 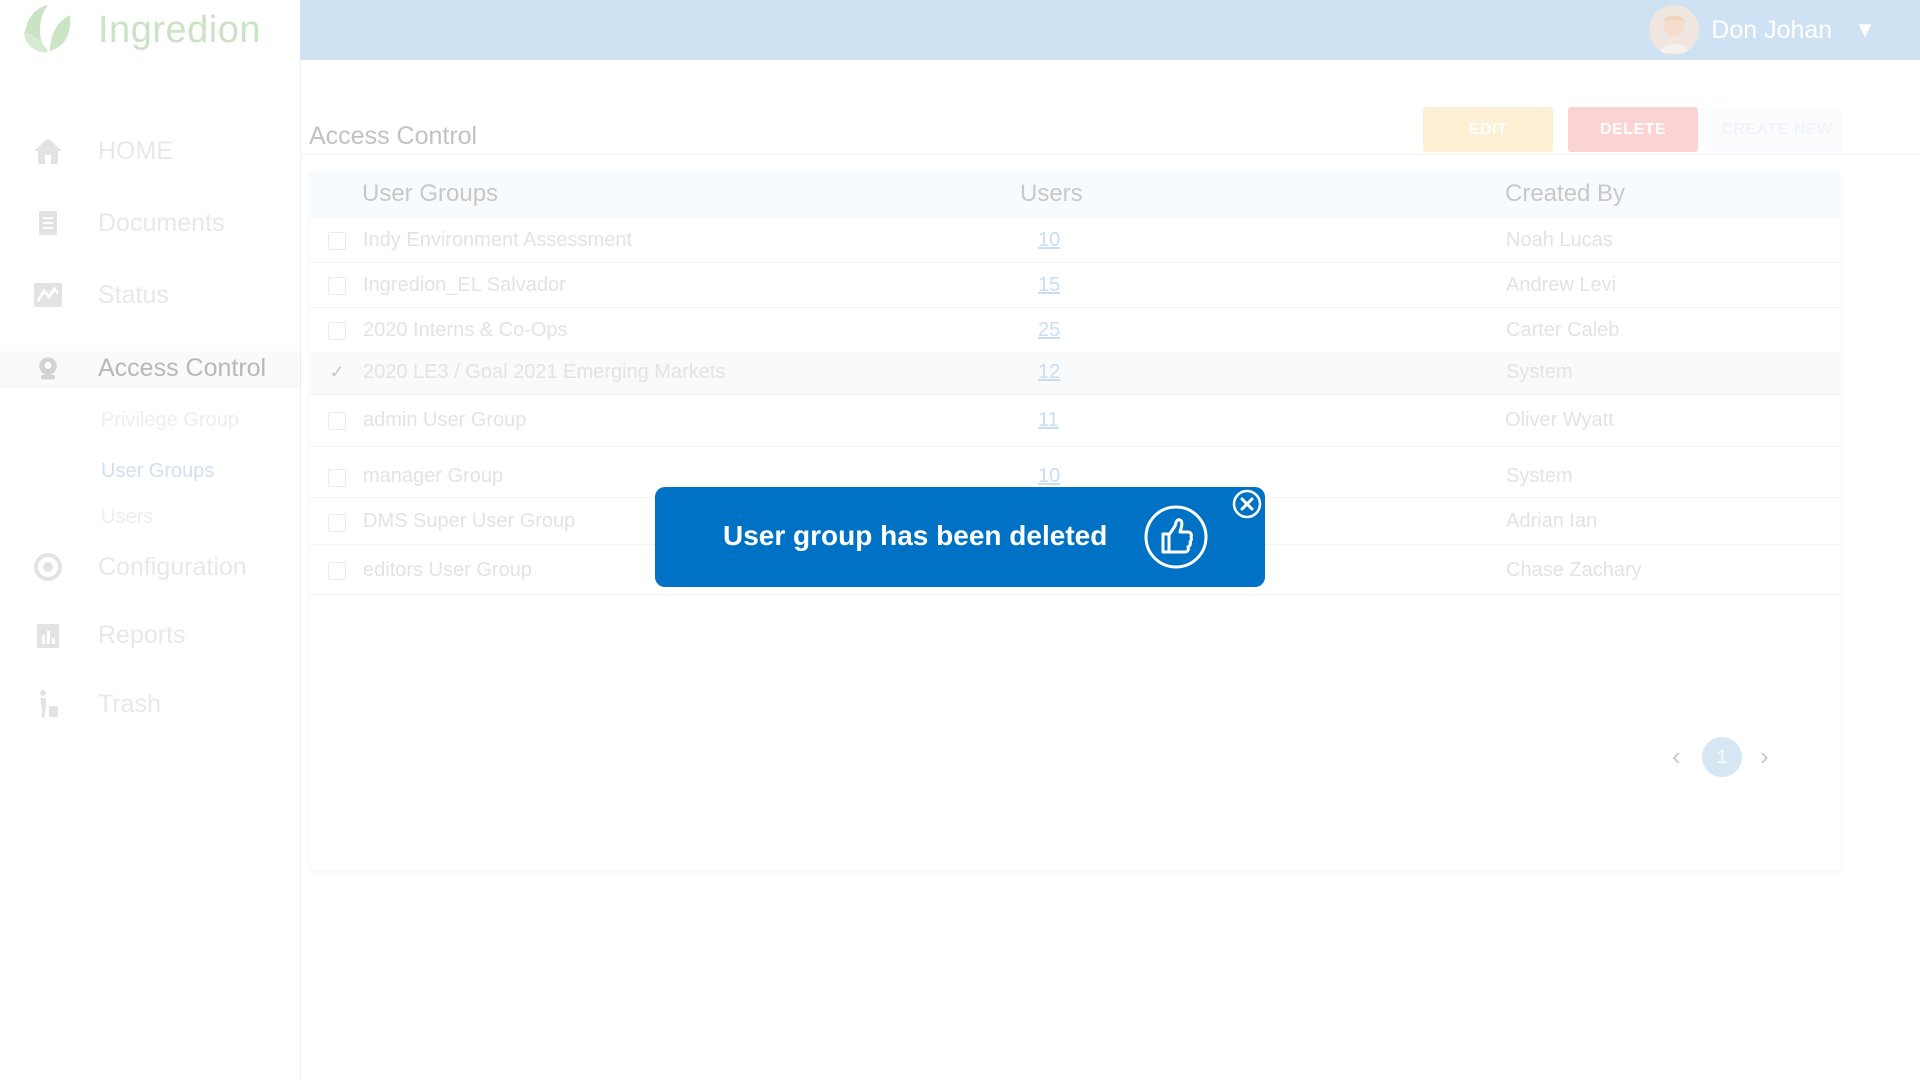 What do you see at coordinates (915, 535) in the screenshot?
I see `toast-message: User group has been deleted` at bounding box center [915, 535].